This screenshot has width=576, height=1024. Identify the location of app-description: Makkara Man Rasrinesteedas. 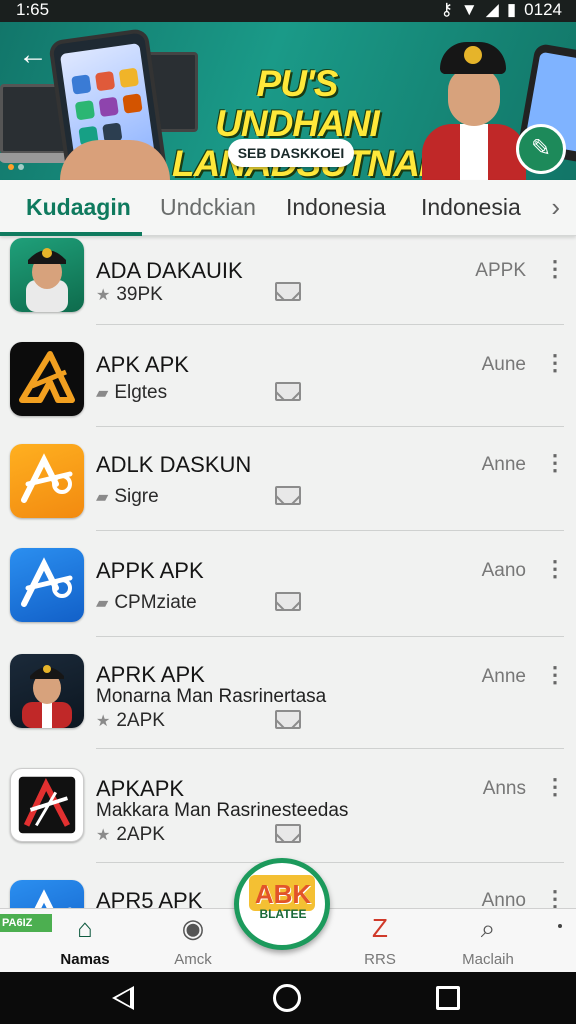
(222, 810).